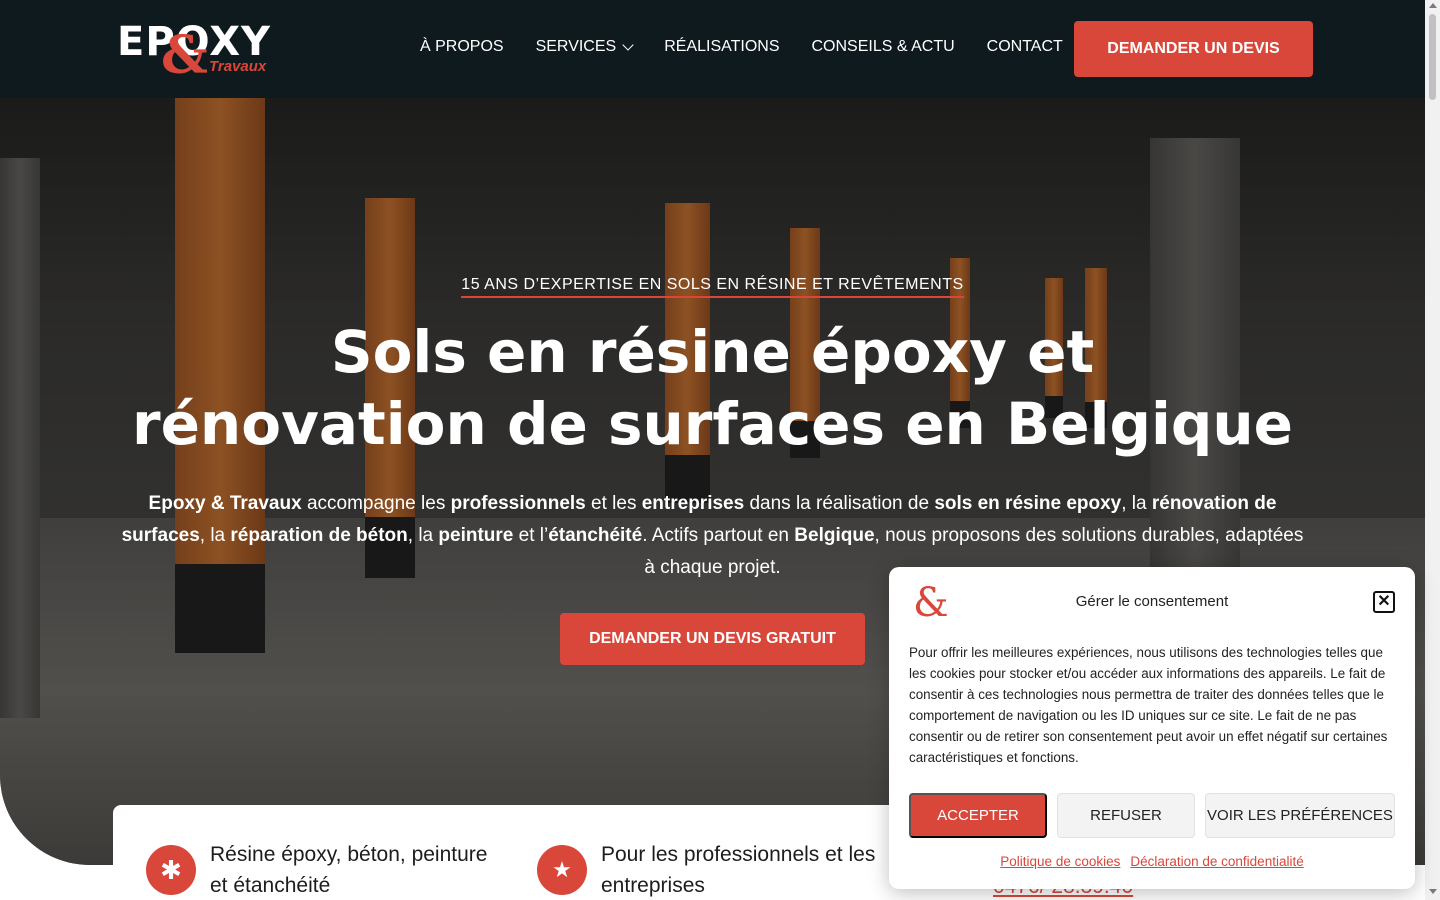  Describe the element at coordinates (712, 352) in the screenshot. I see `hero-title-line-1: Sols en résine époxy et` at that location.